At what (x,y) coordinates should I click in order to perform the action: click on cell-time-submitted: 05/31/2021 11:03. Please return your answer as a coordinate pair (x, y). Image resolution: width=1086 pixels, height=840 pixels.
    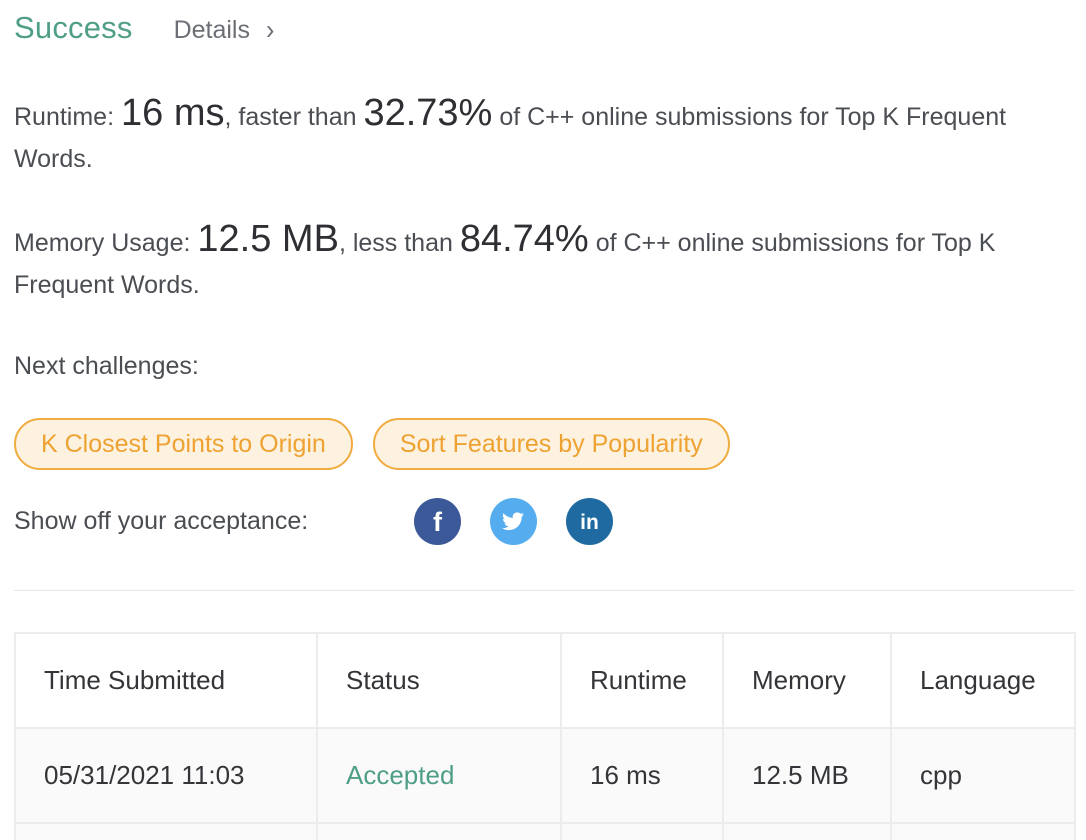
    Looking at the image, I should click on (166, 775).